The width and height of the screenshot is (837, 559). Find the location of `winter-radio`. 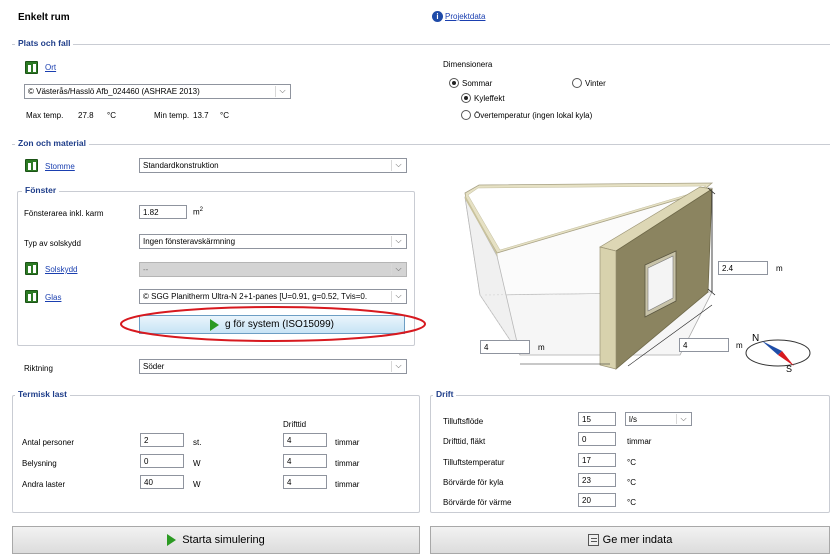

winter-radio is located at coordinates (577, 83).